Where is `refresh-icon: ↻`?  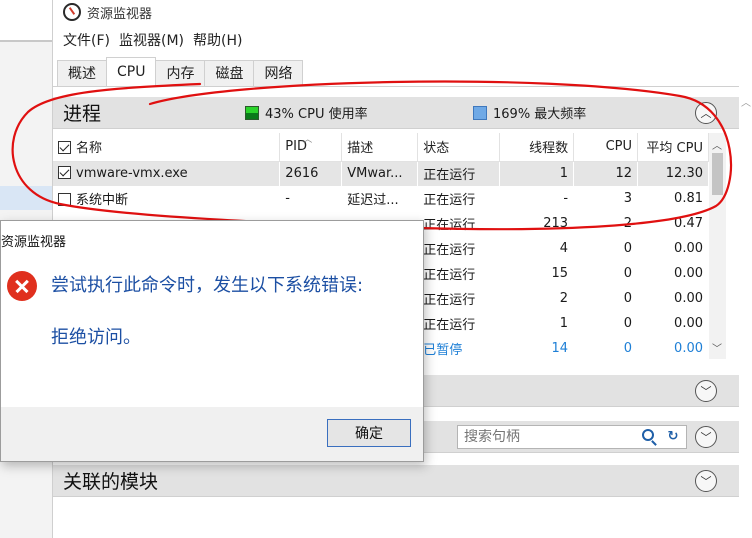 refresh-icon: ↻ is located at coordinates (673, 437).